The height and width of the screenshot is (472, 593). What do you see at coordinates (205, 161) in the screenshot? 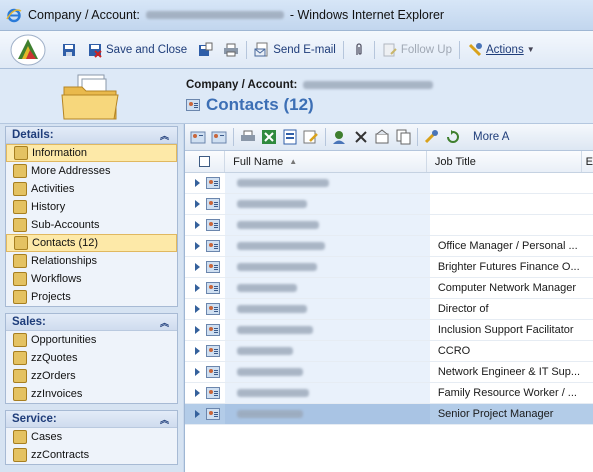
I see `select-all-checkbox` at bounding box center [205, 161].